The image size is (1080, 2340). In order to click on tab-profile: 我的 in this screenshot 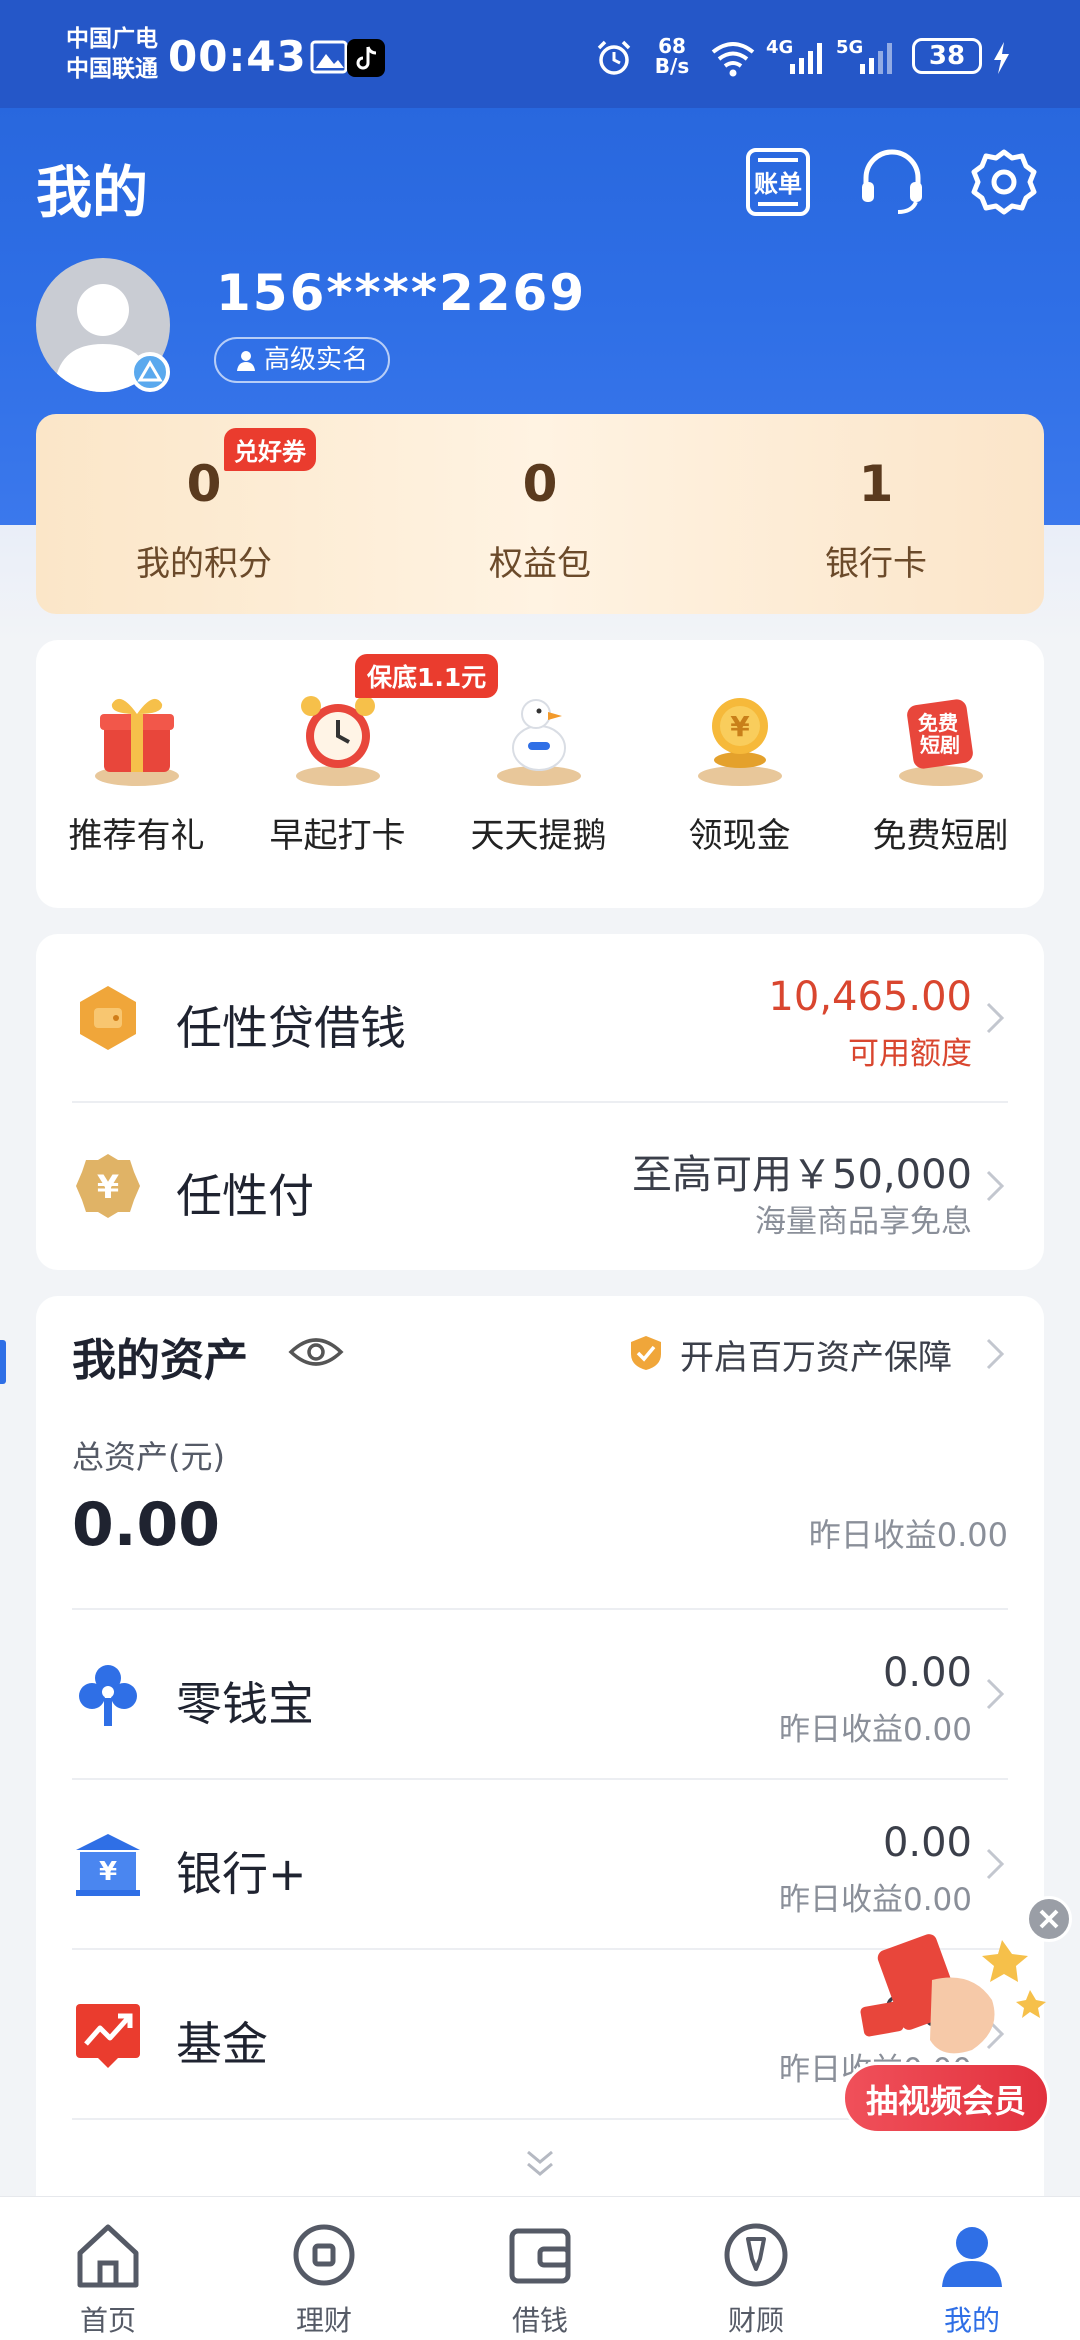, I will do `click(972, 2279)`.